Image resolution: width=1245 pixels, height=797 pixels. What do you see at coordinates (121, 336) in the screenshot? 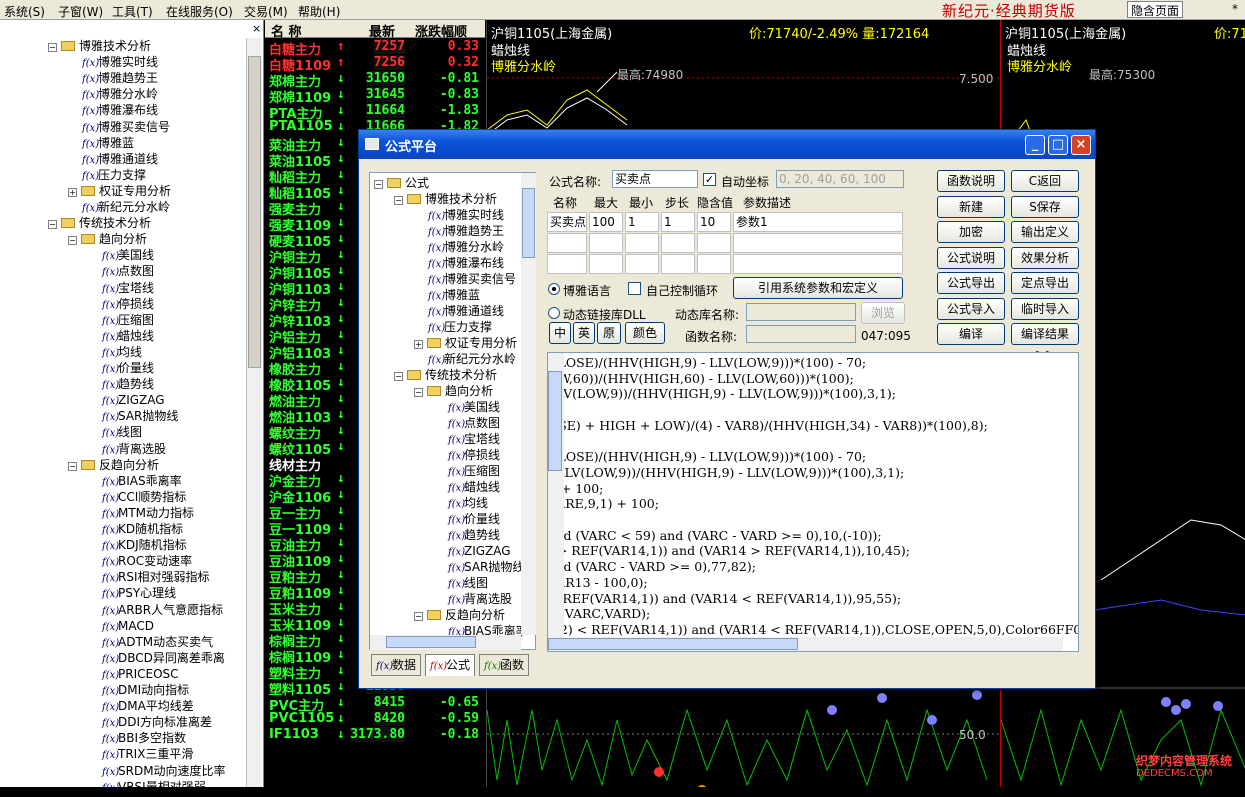
I see `lt-node: f(x)蜡烛线` at bounding box center [121, 336].